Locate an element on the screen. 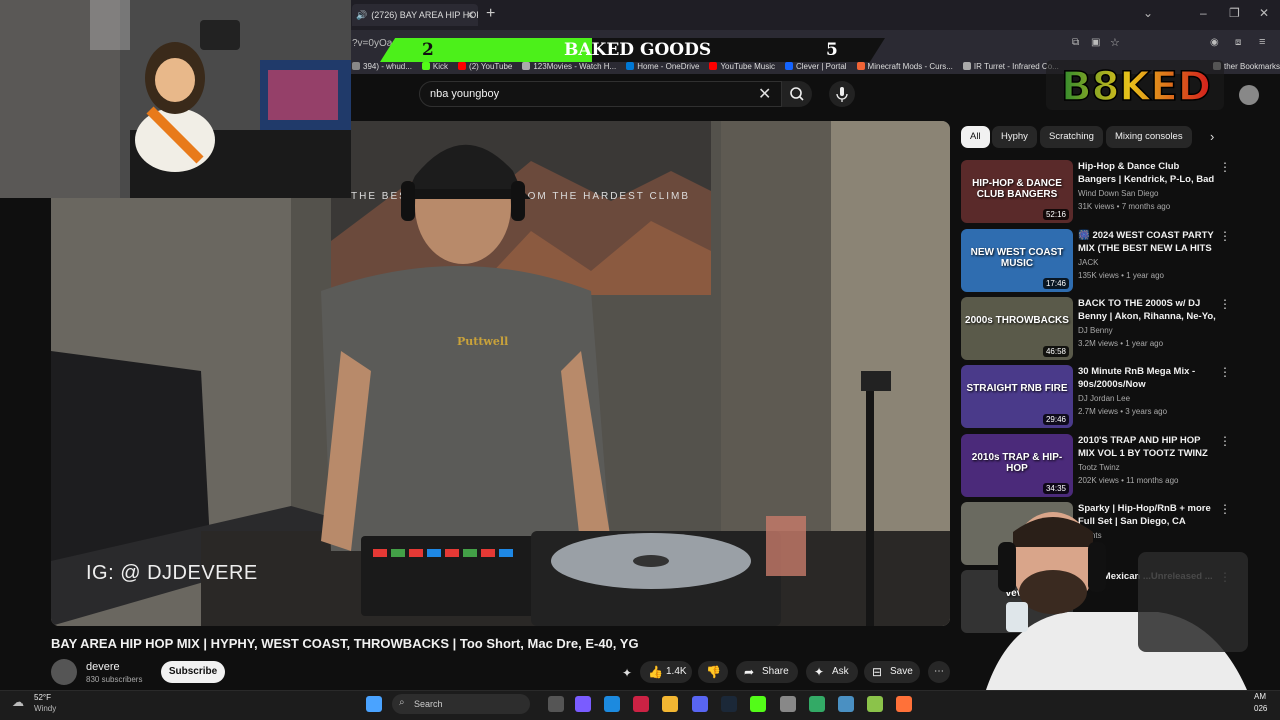  chip-all: All is located at coordinates (975, 137).